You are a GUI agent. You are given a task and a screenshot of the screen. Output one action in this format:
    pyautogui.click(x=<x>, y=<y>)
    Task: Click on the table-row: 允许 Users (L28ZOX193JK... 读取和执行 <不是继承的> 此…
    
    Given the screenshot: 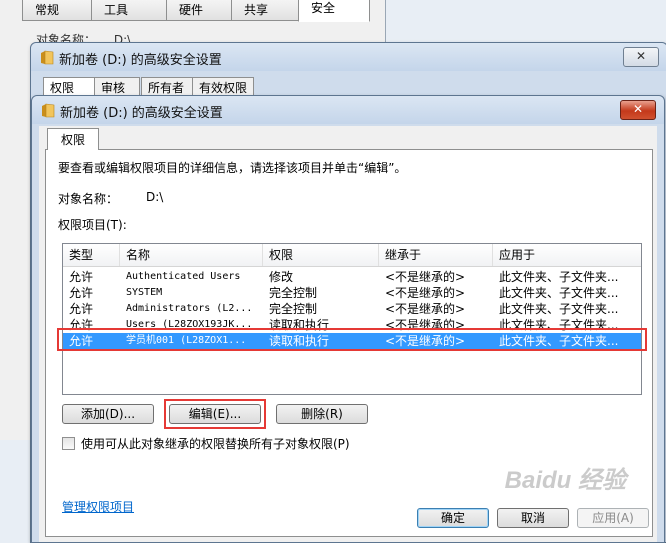 What is the action you would take?
    pyautogui.click(x=352, y=325)
    